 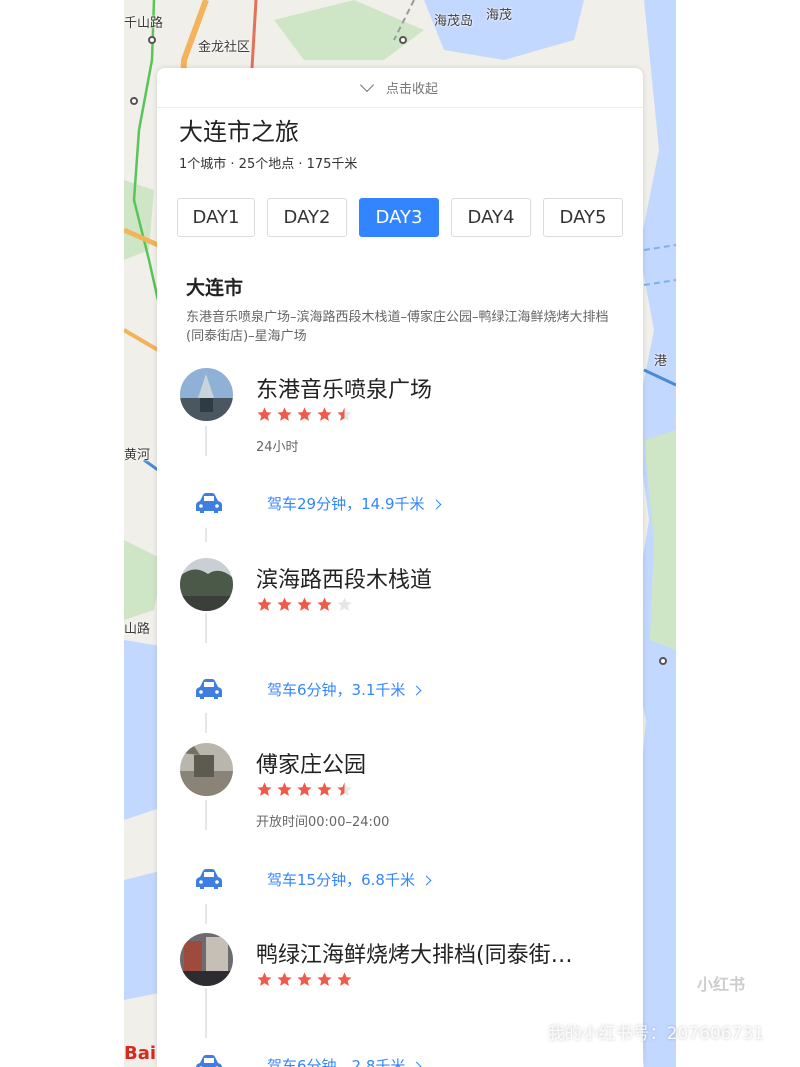 I want to click on drive-info-link: 驾车6分钟，3.1千米, so click(x=344, y=689).